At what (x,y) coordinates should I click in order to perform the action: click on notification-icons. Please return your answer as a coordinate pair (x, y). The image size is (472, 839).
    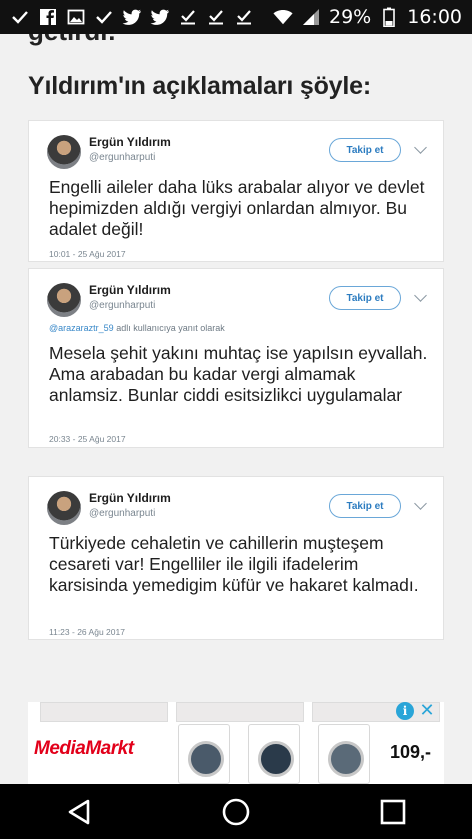
    Looking at the image, I should click on (132, 17).